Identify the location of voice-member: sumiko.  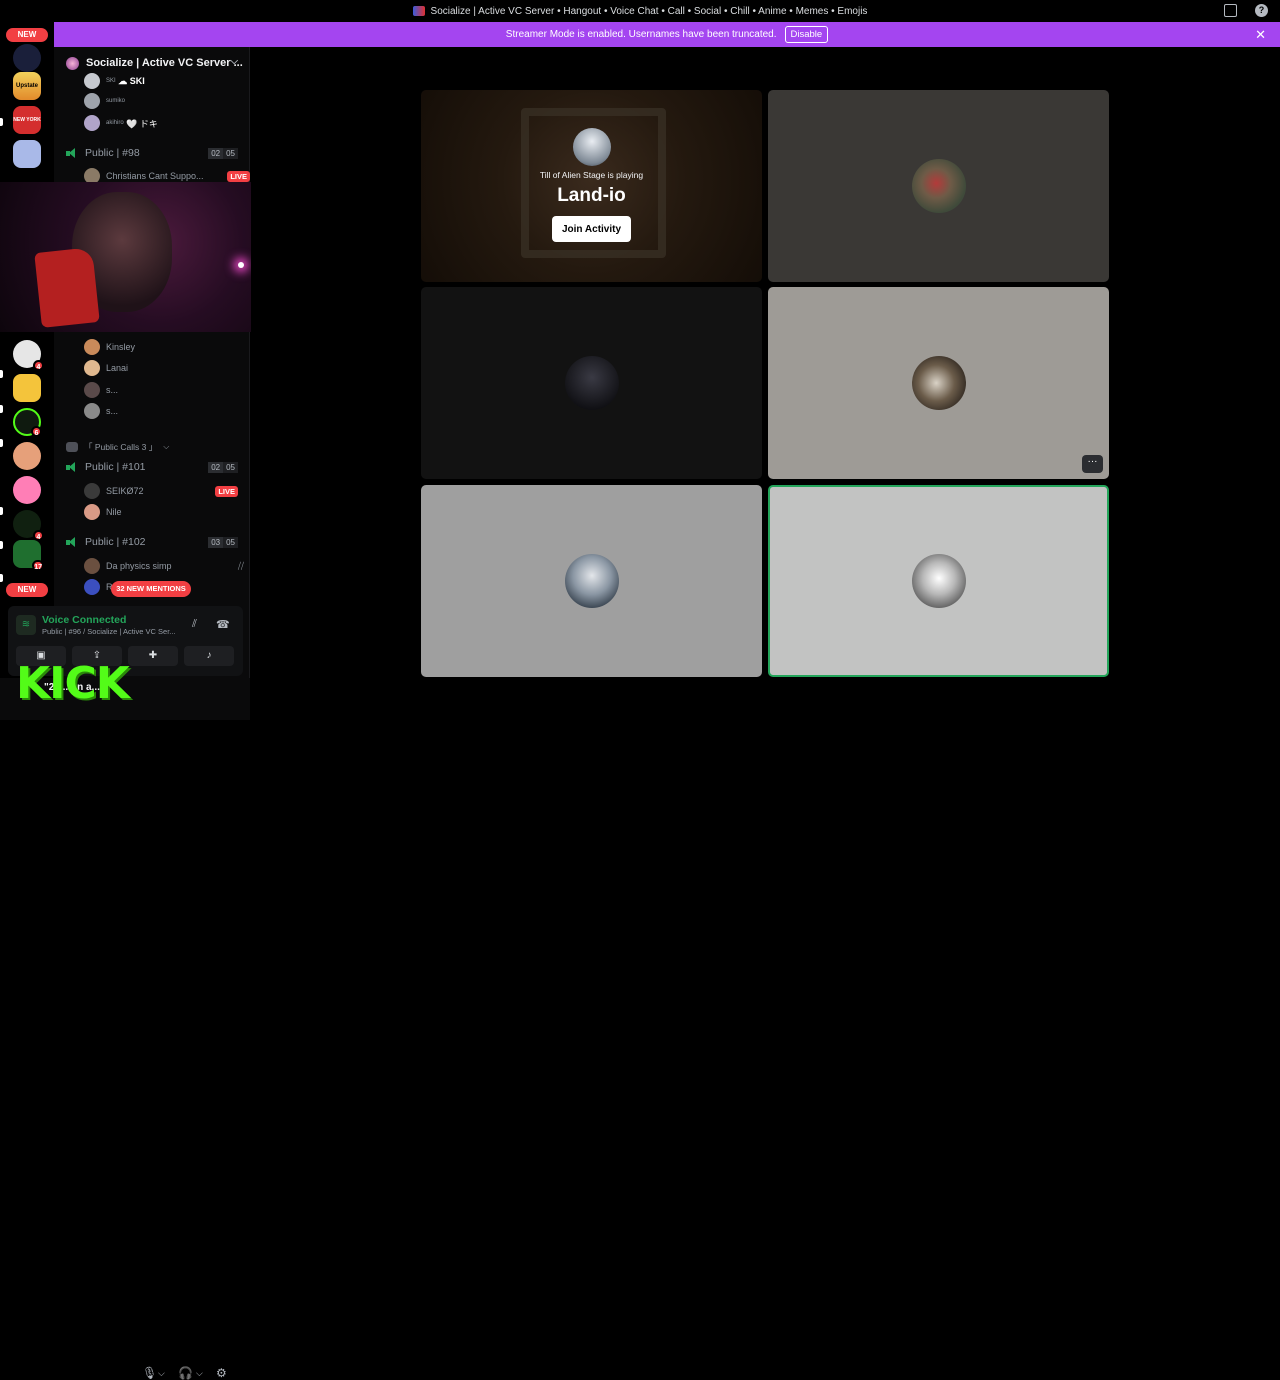
(104, 101).